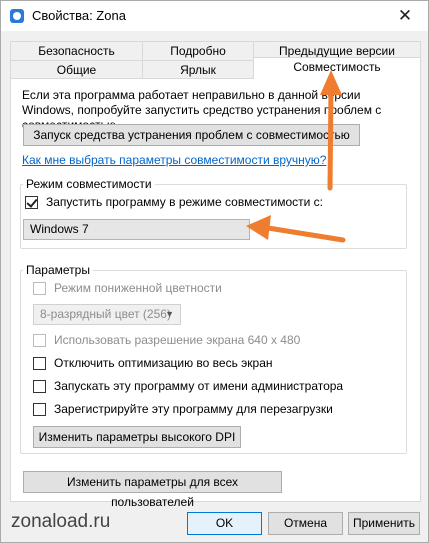  I want to click on compat-os-select: Windows 7, so click(136, 229).